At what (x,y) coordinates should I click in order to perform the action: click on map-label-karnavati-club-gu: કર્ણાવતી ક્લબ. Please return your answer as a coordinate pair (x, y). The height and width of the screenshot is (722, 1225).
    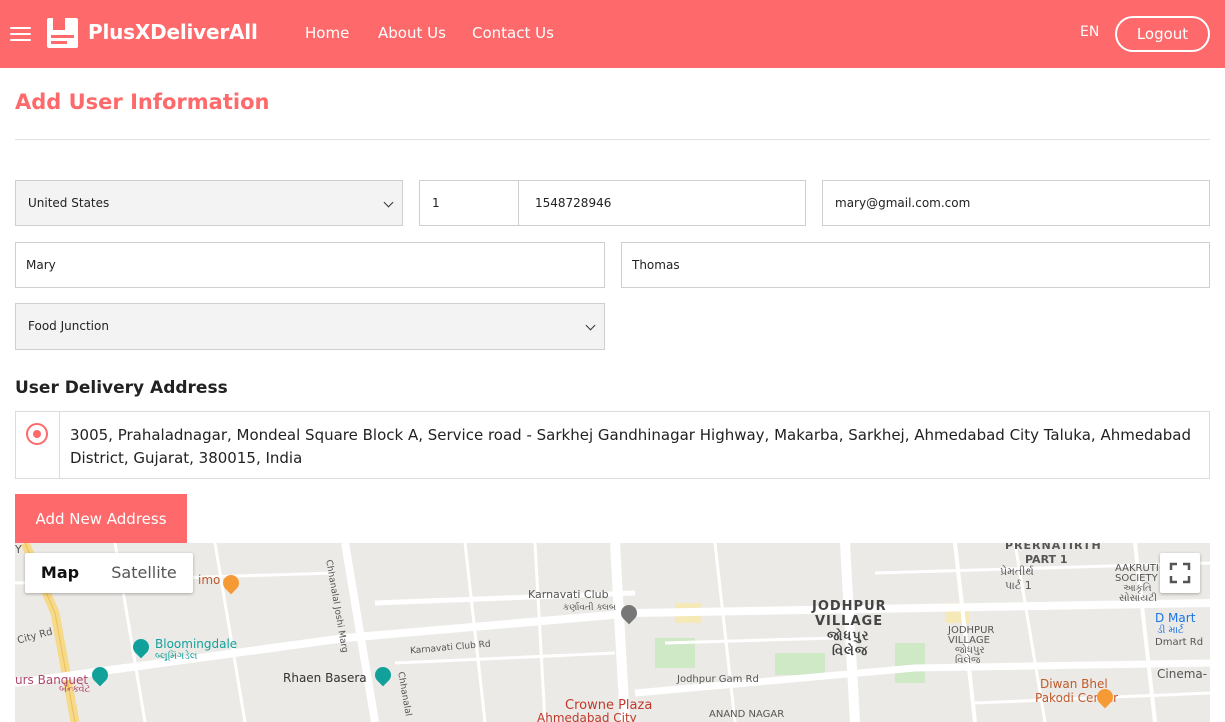
    Looking at the image, I should click on (590, 608).